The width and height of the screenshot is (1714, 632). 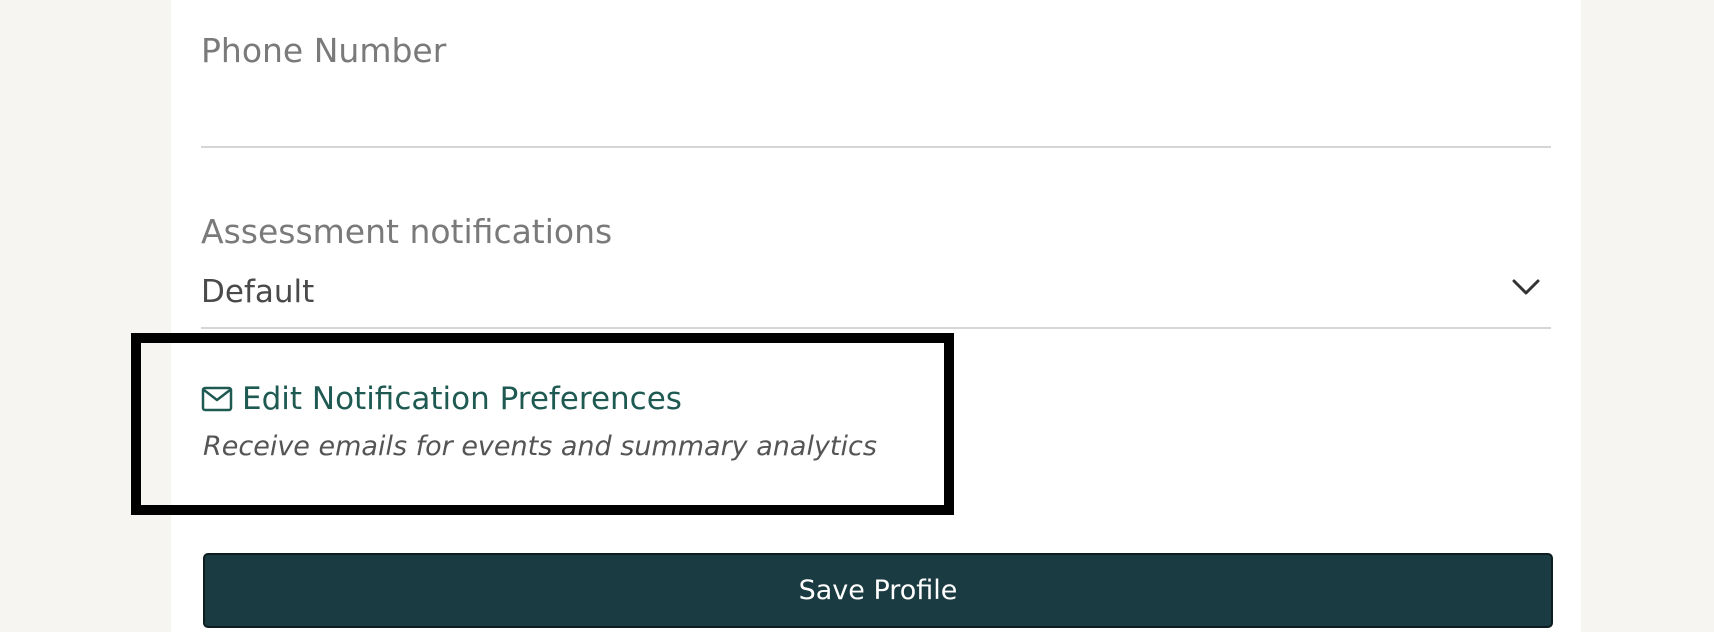 I want to click on edit-notification-preferences-label: Edit Notification Preferences, so click(x=462, y=399).